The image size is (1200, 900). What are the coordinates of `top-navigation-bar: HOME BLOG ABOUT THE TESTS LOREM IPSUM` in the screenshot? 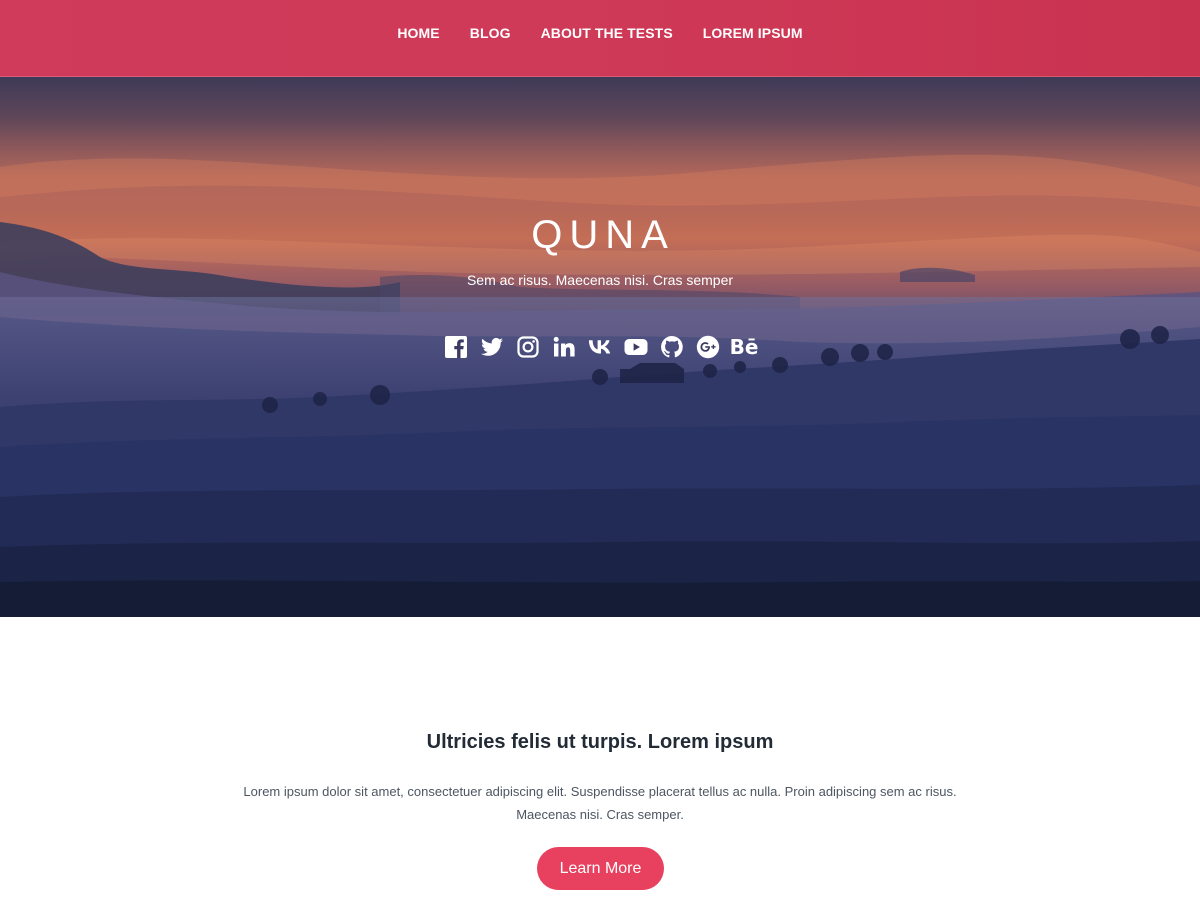 It's located at (600, 38).